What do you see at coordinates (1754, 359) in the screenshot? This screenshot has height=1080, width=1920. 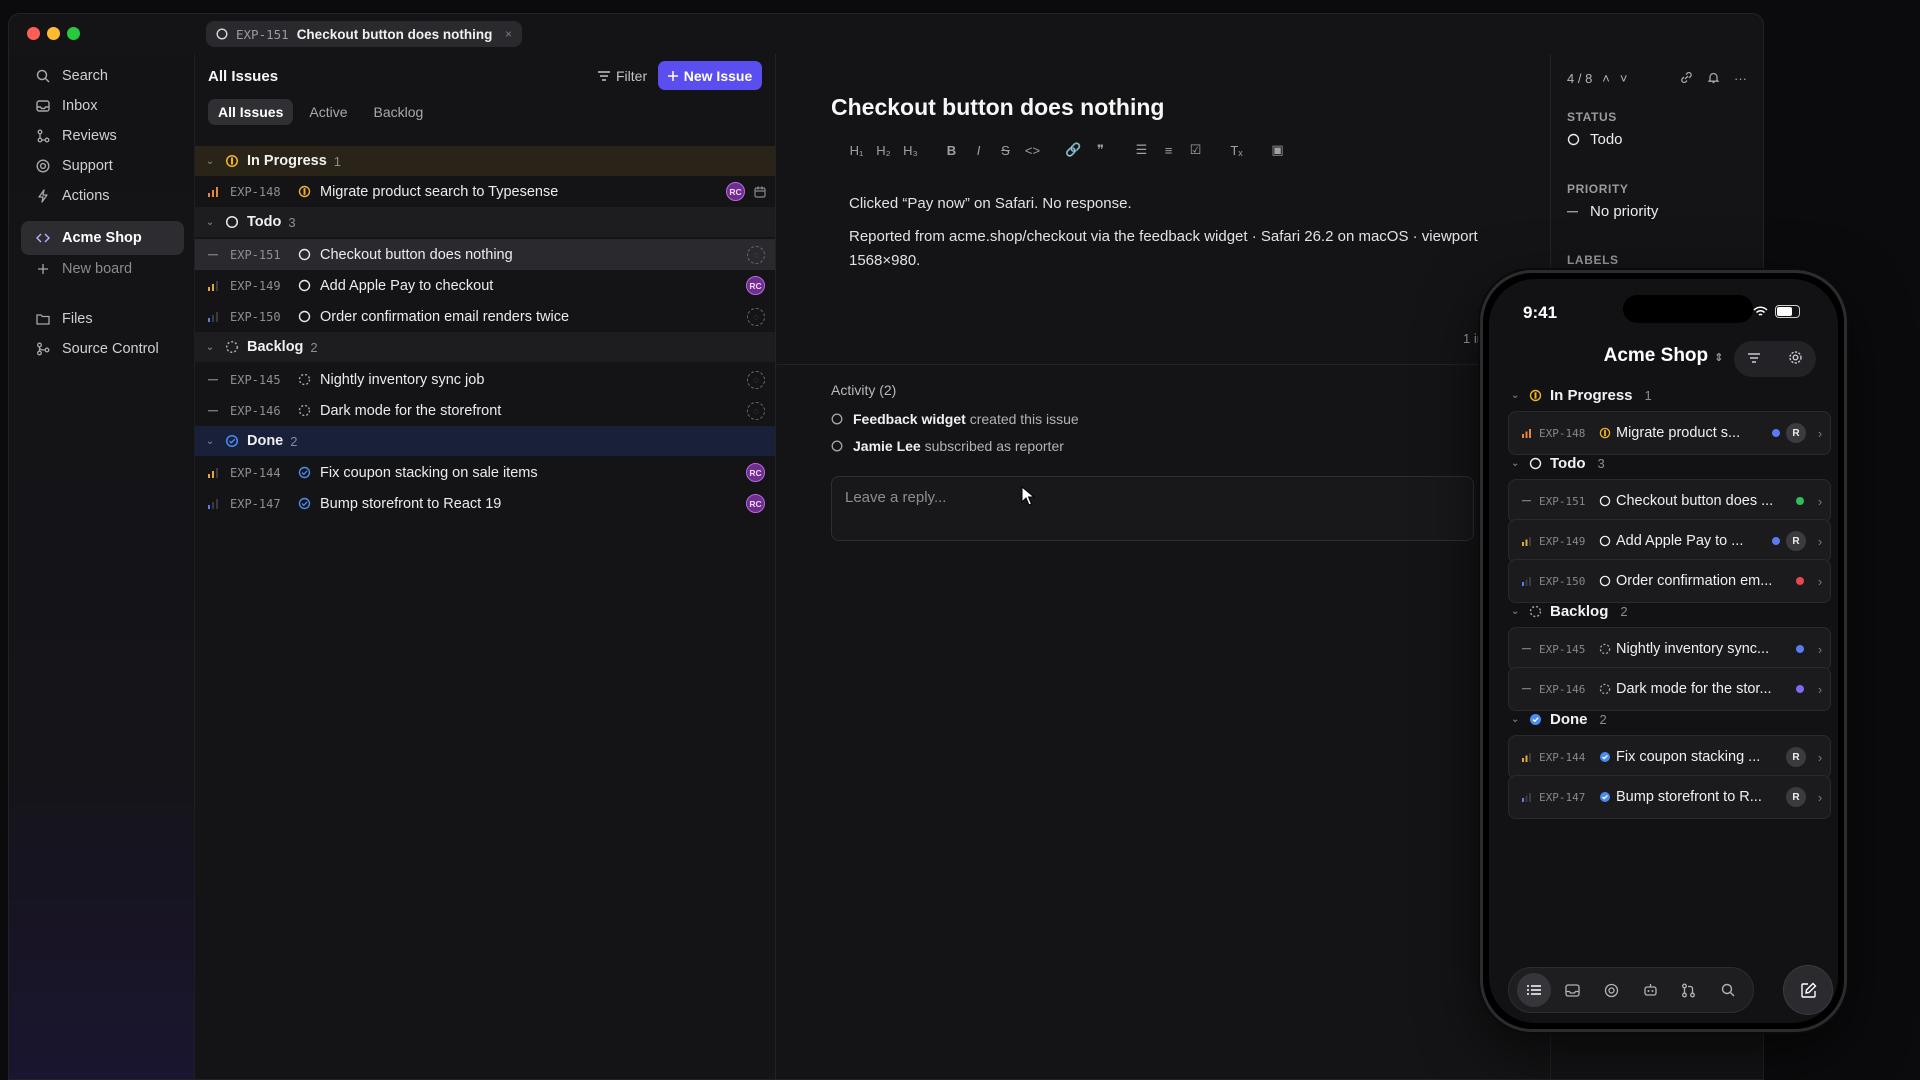 I see `filter-list-icon` at bounding box center [1754, 359].